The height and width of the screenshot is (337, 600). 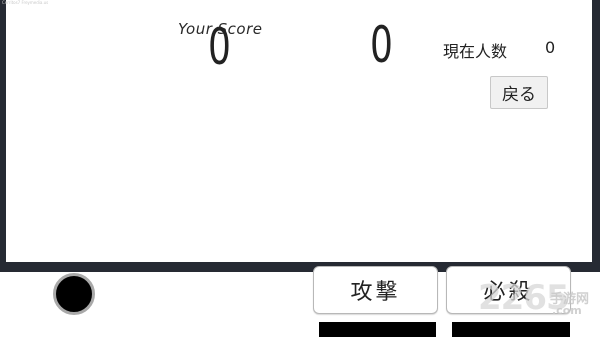 What do you see at coordinates (539, 300) in the screenshot?
I see `site-watermark: 2265 手游网 .com` at bounding box center [539, 300].